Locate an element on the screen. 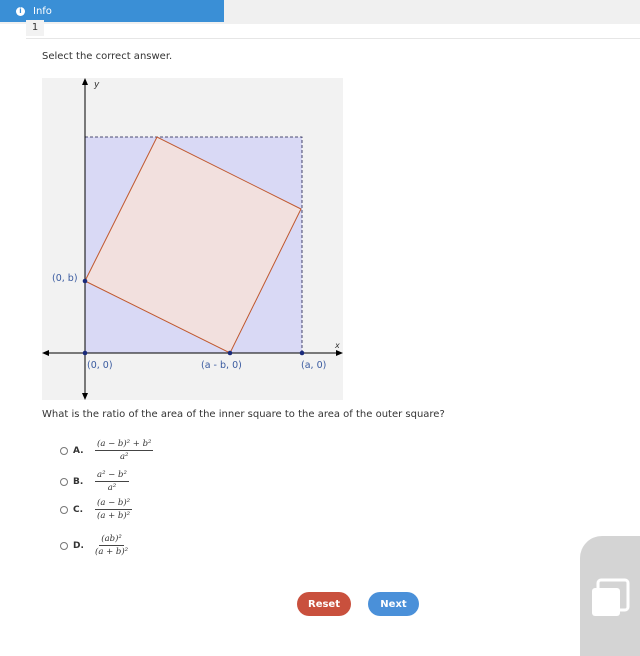  option-d-fraction: (ab)² (a + b)² is located at coordinates (111, 546).